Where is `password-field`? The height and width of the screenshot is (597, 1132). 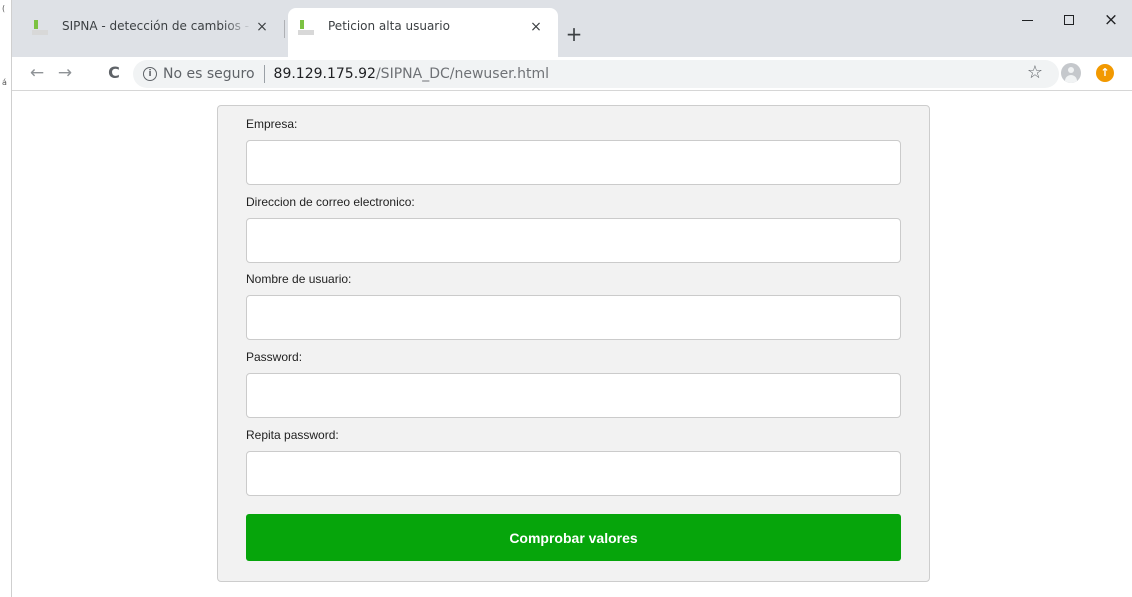
password-field is located at coordinates (573, 395).